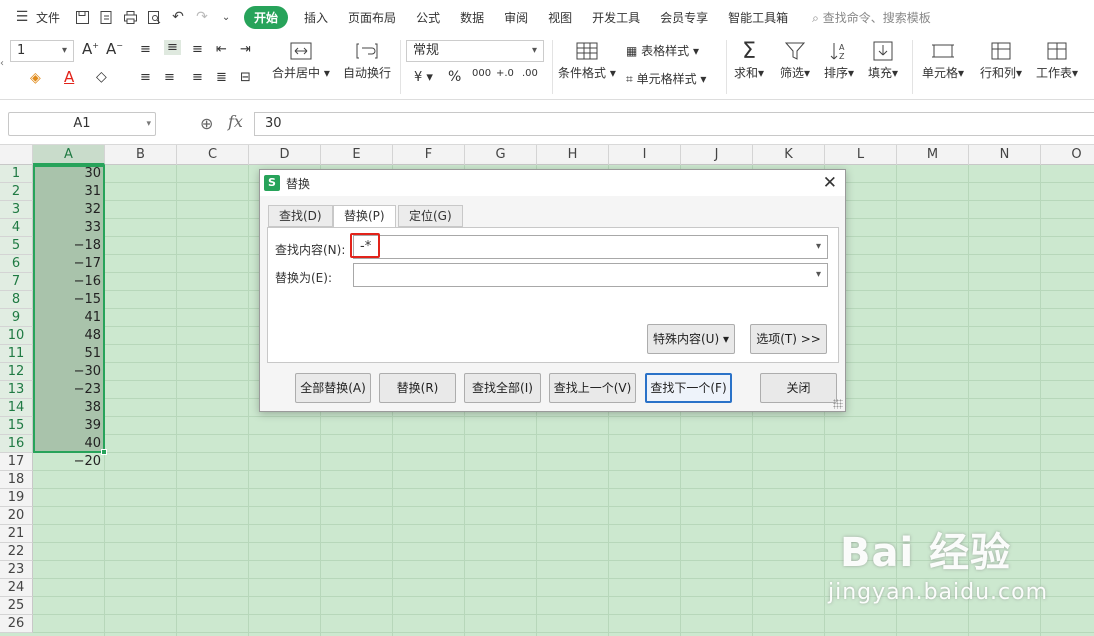  I want to click on row-header: 10, so click(16, 336).